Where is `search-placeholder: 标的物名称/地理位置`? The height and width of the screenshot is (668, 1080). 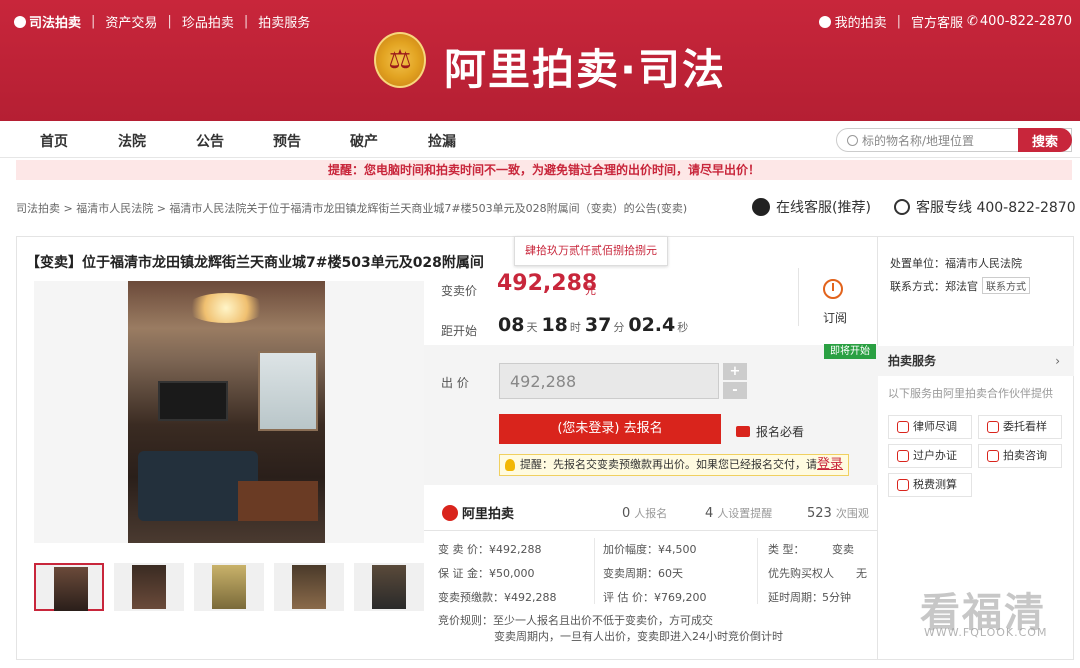 search-placeholder: 标的物名称/地理位置 is located at coordinates (918, 140).